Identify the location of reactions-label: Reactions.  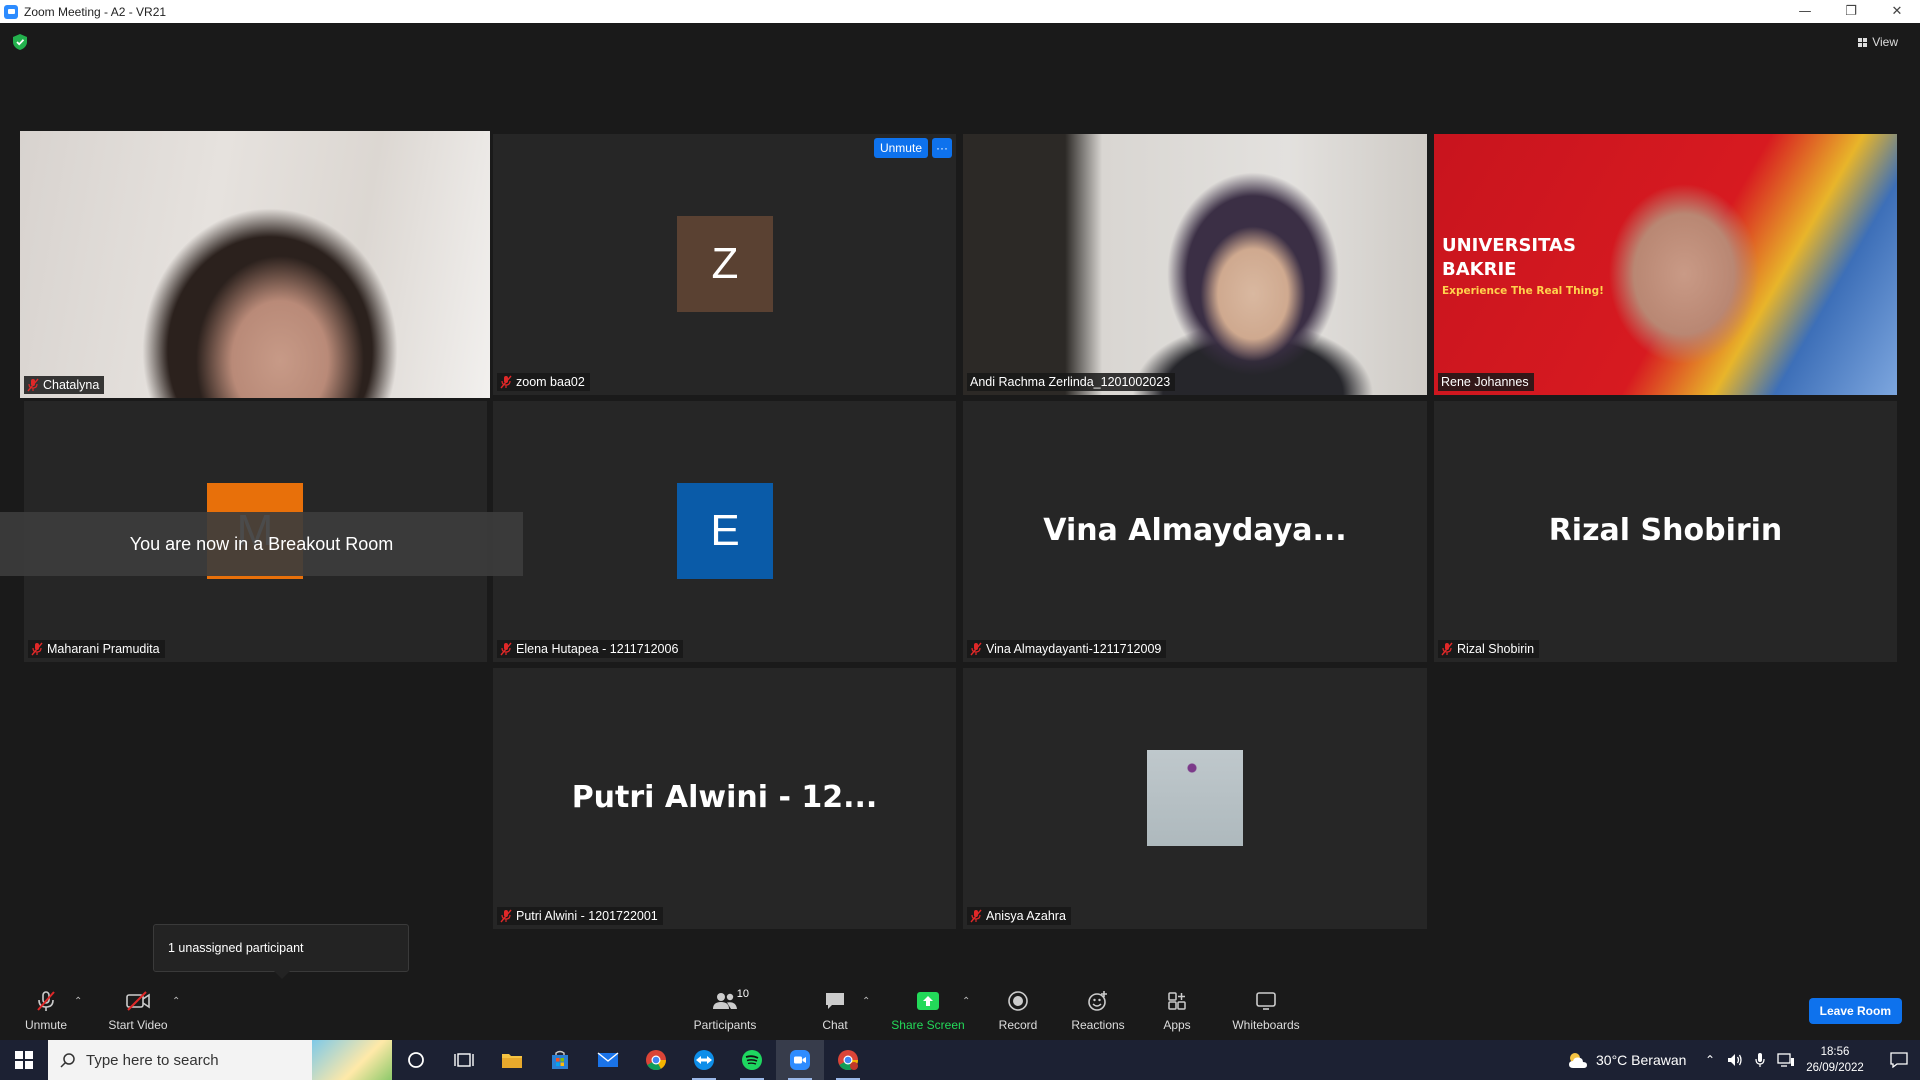
(1098, 1024).